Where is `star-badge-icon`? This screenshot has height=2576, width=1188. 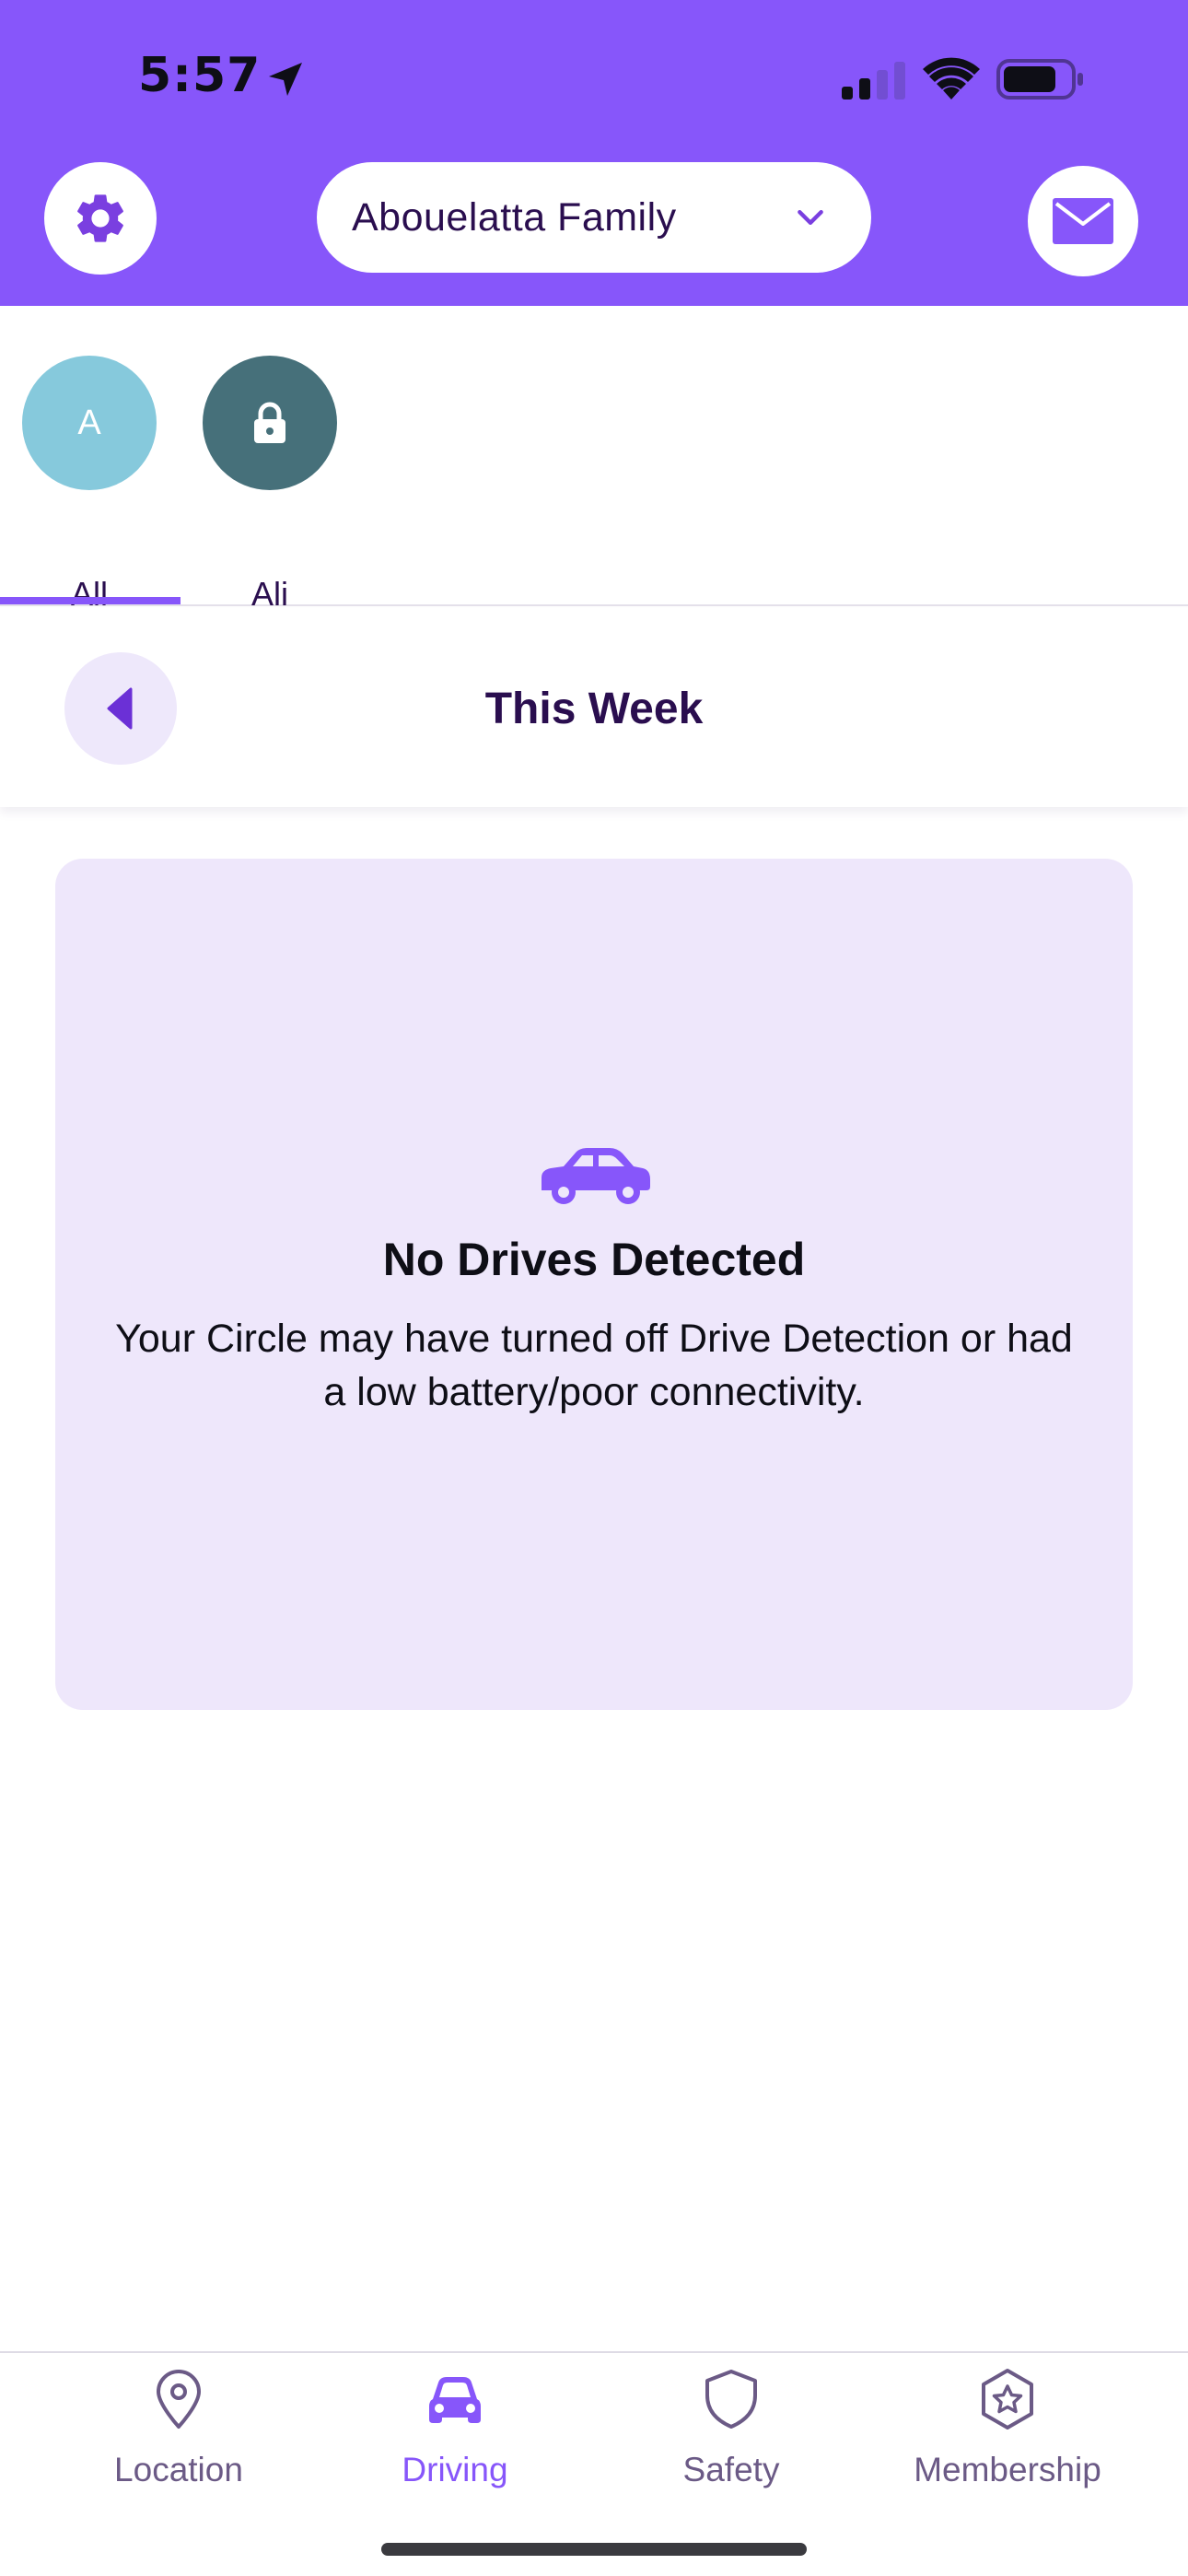 star-badge-icon is located at coordinates (1007, 2399).